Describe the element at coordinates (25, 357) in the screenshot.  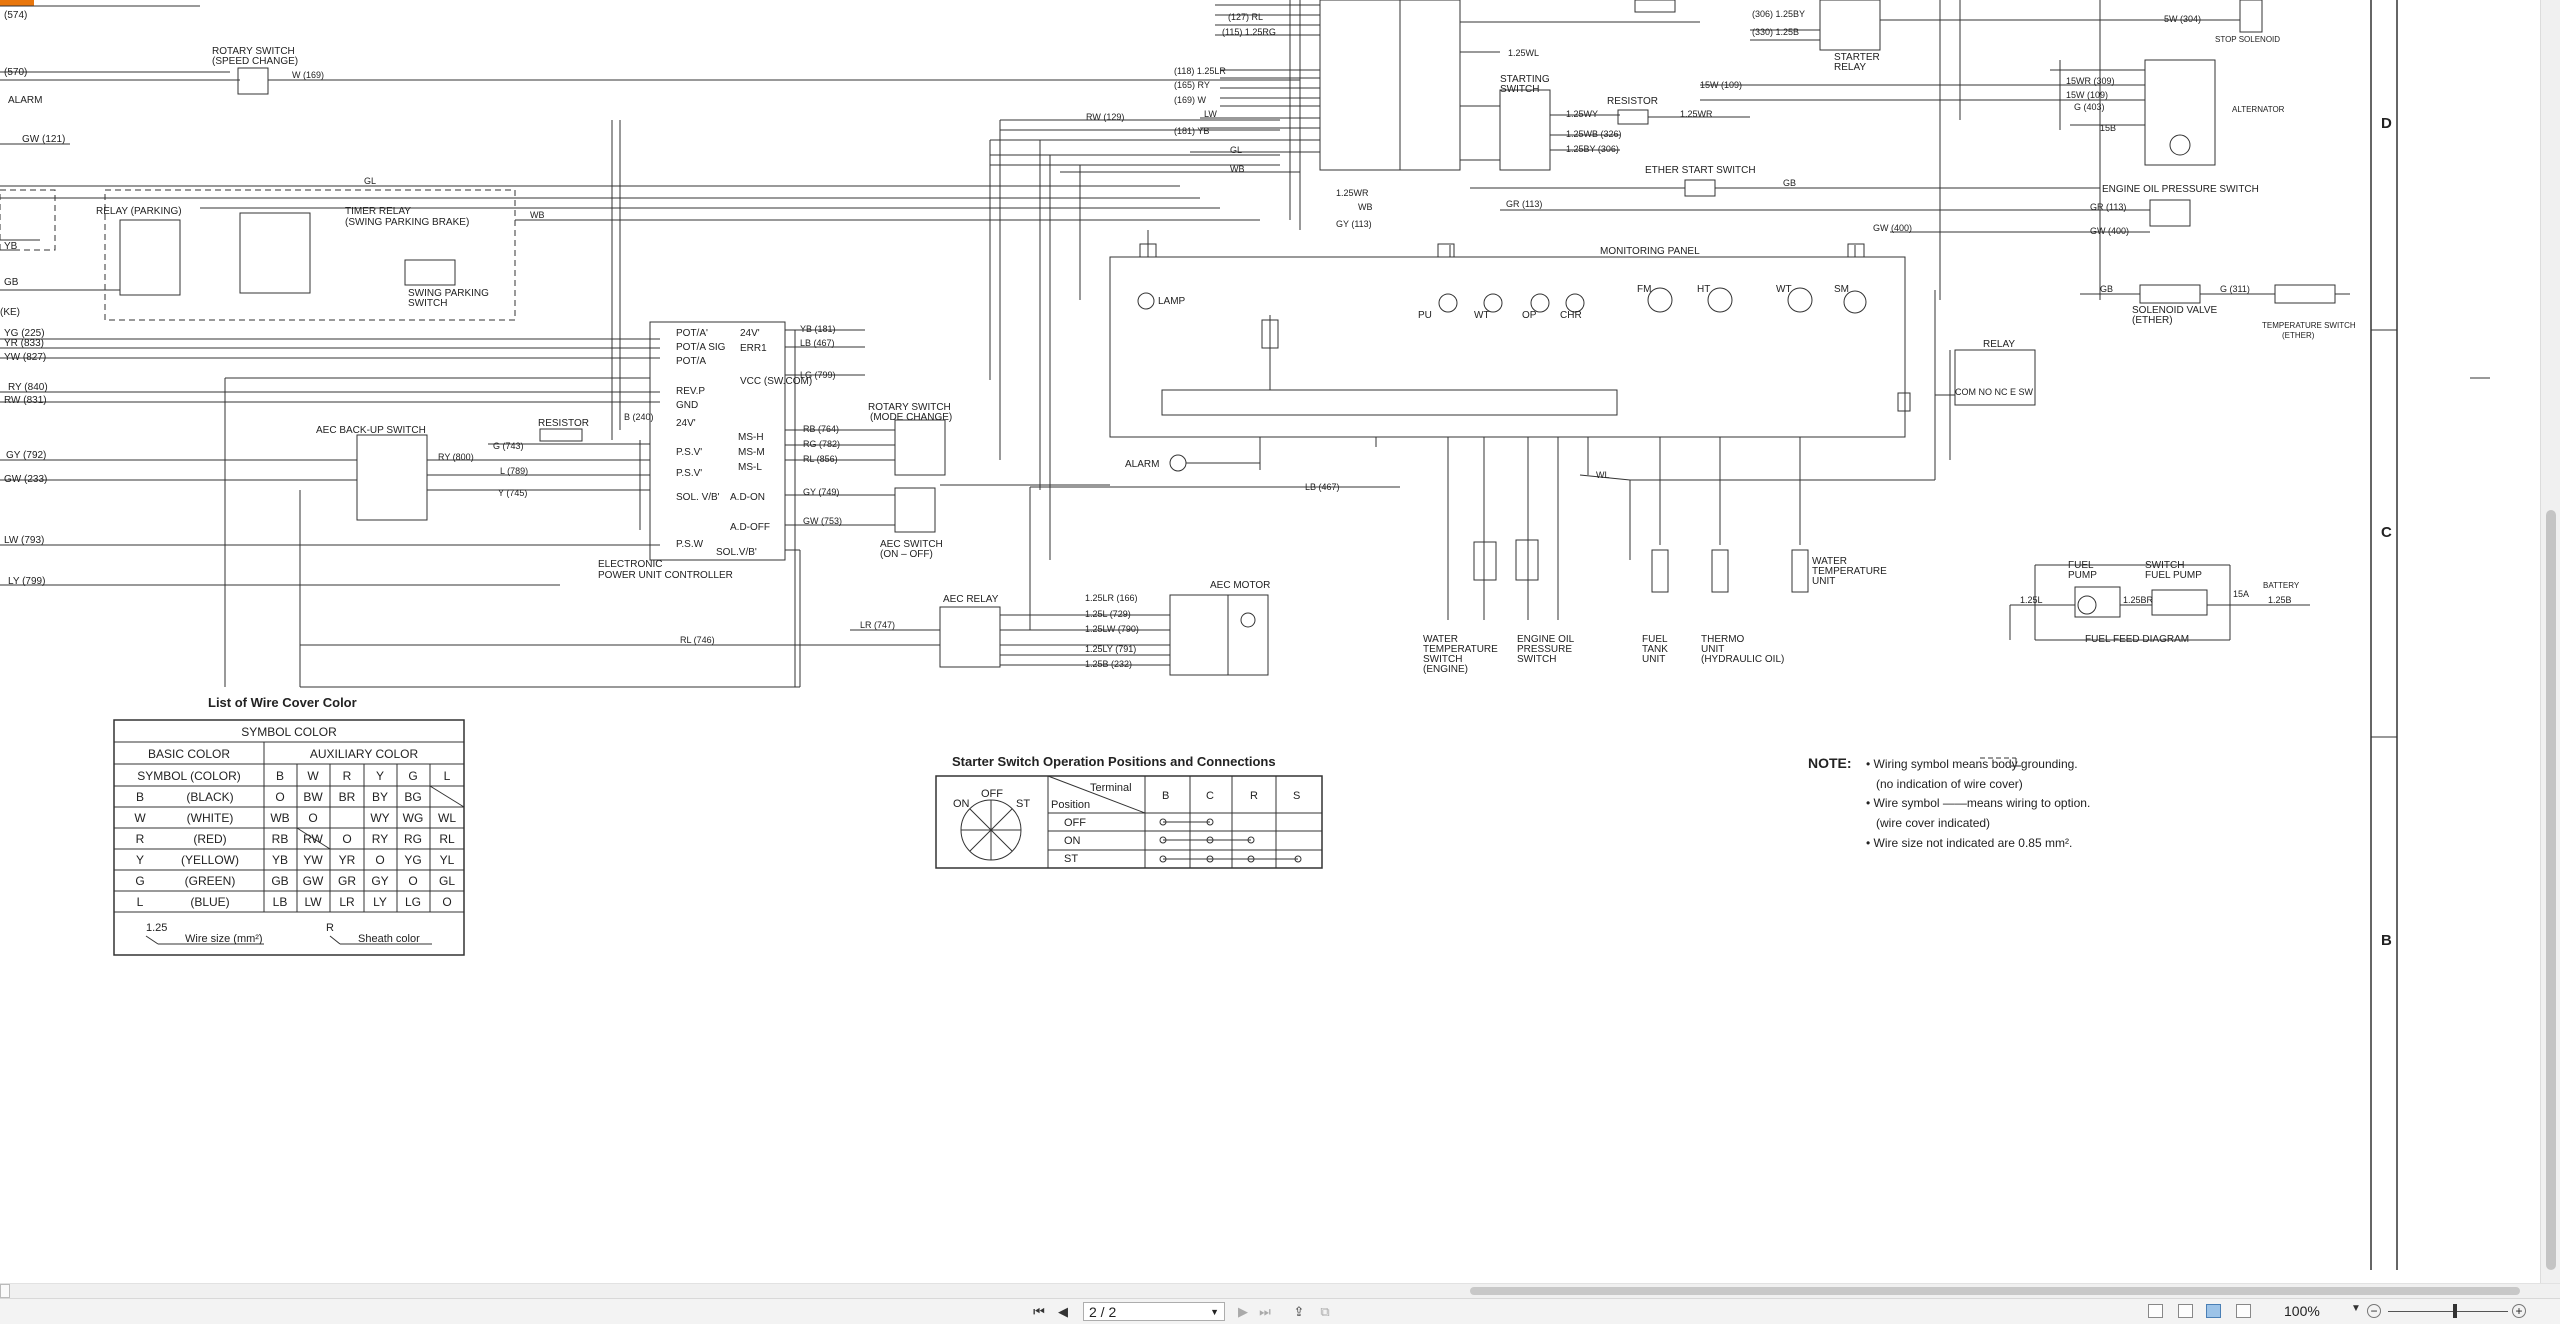
I see `wire-label: YW (827)` at that location.